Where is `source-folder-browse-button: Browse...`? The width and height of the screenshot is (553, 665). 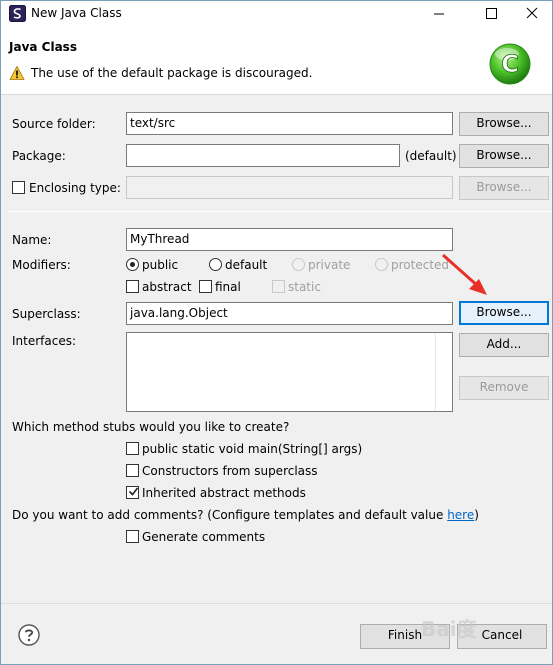 source-folder-browse-button: Browse... is located at coordinates (504, 124).